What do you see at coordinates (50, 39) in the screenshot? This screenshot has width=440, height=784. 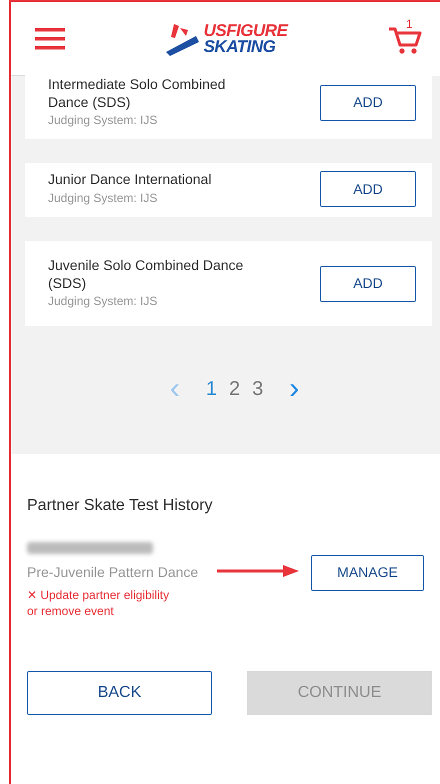 I see `menu-icon` at bounding box center [50, 39].